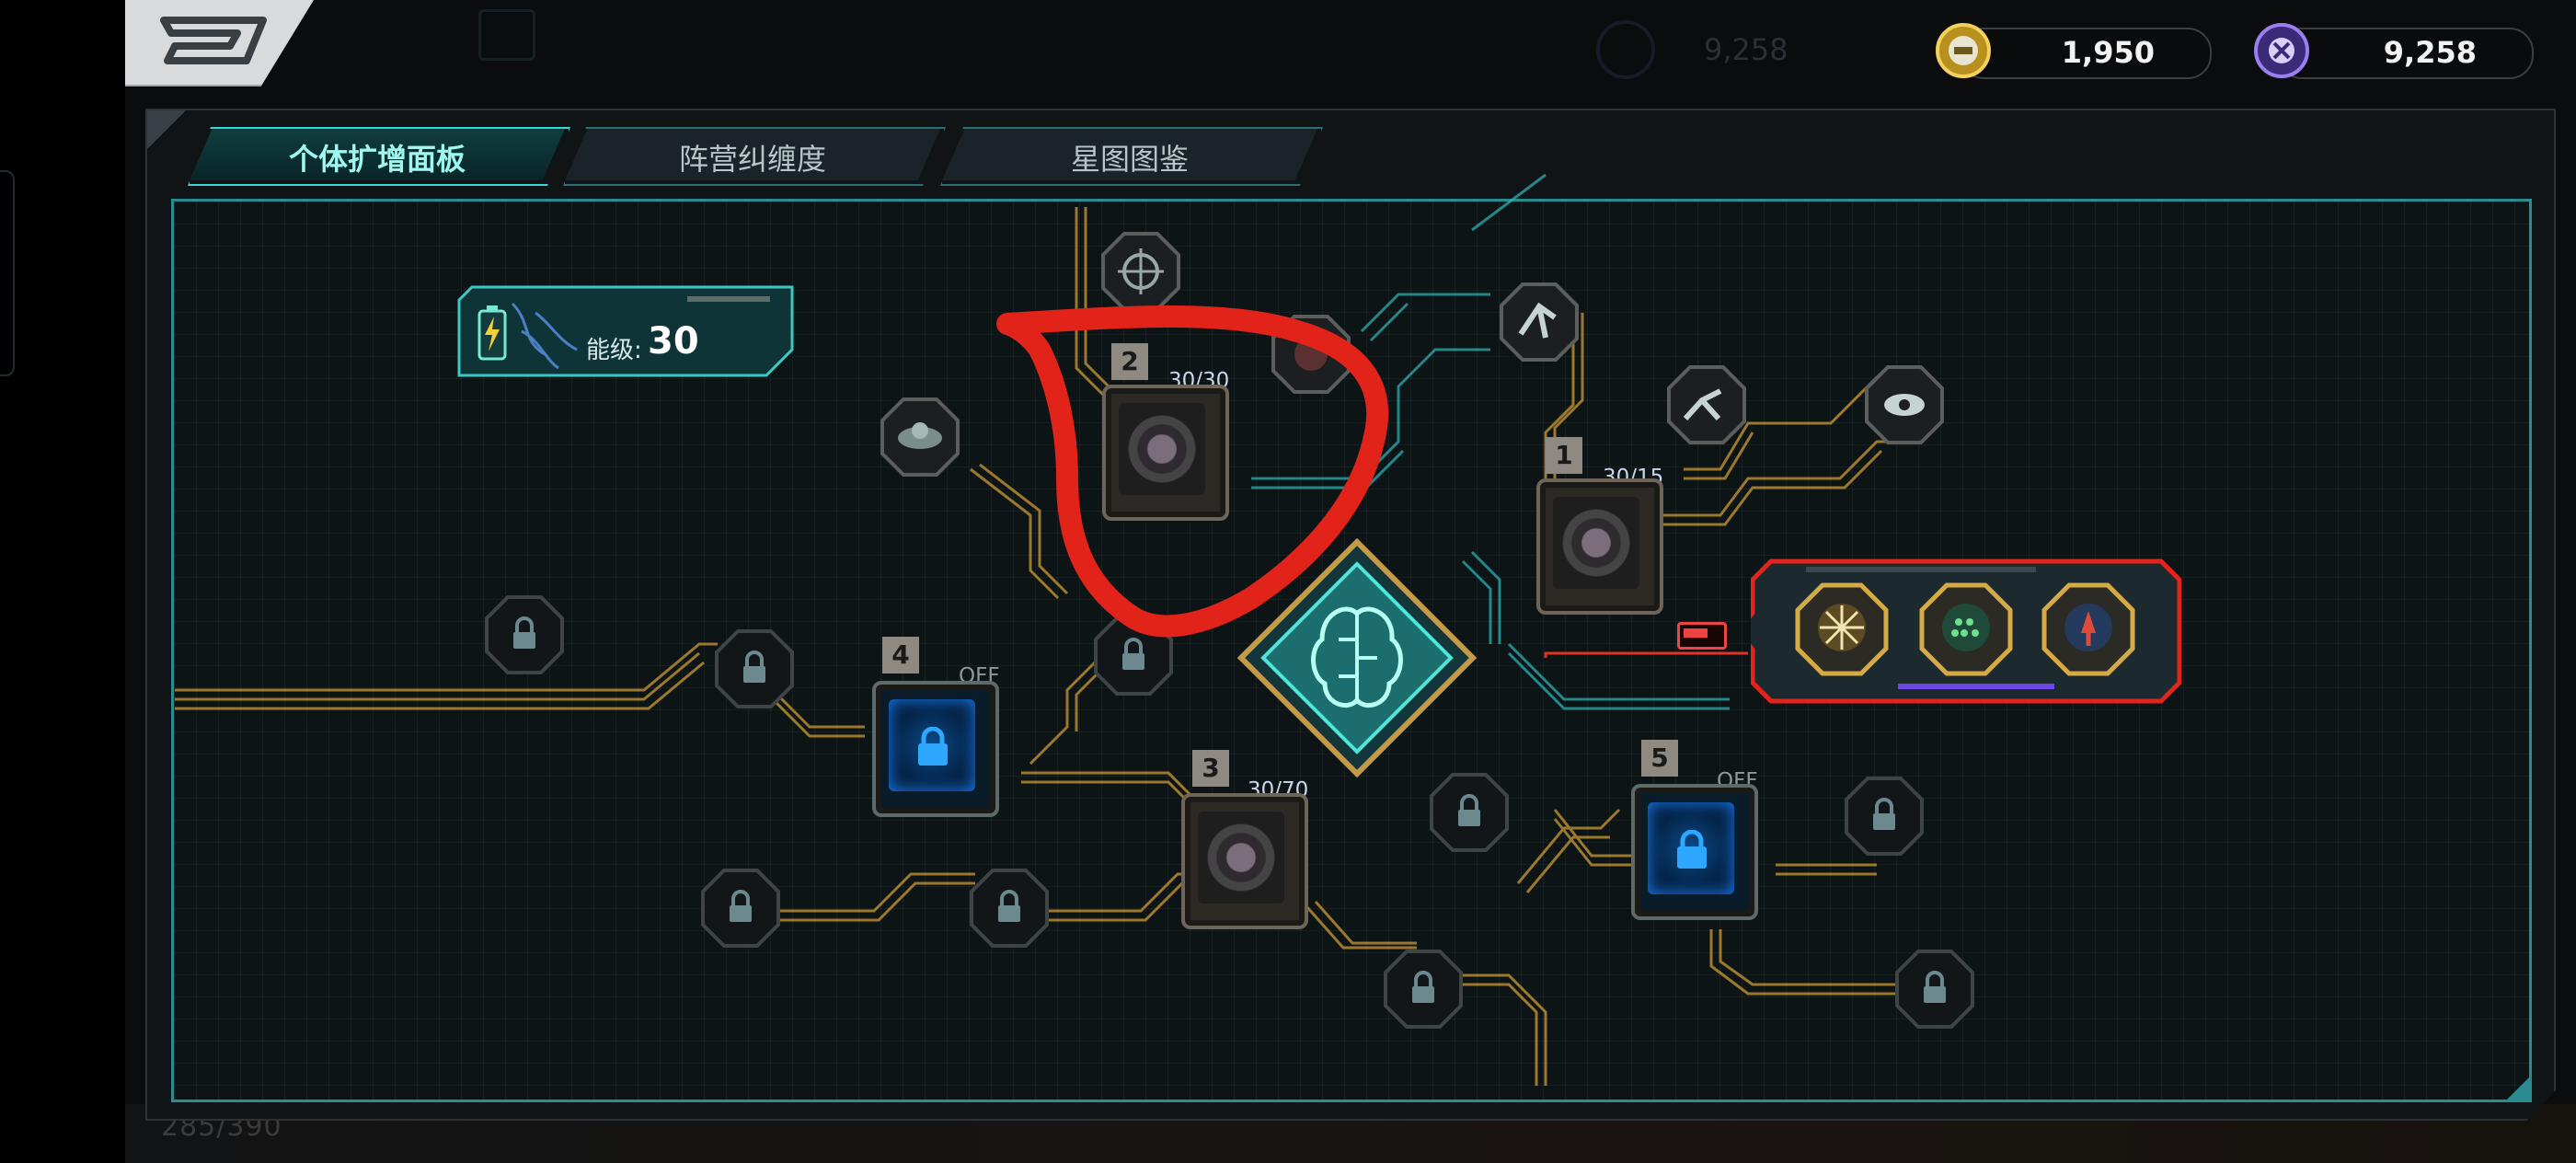 The width and height of the screenshot is (2576, 1163). I want to click on energy-label: 能级:, so click(614, 351).